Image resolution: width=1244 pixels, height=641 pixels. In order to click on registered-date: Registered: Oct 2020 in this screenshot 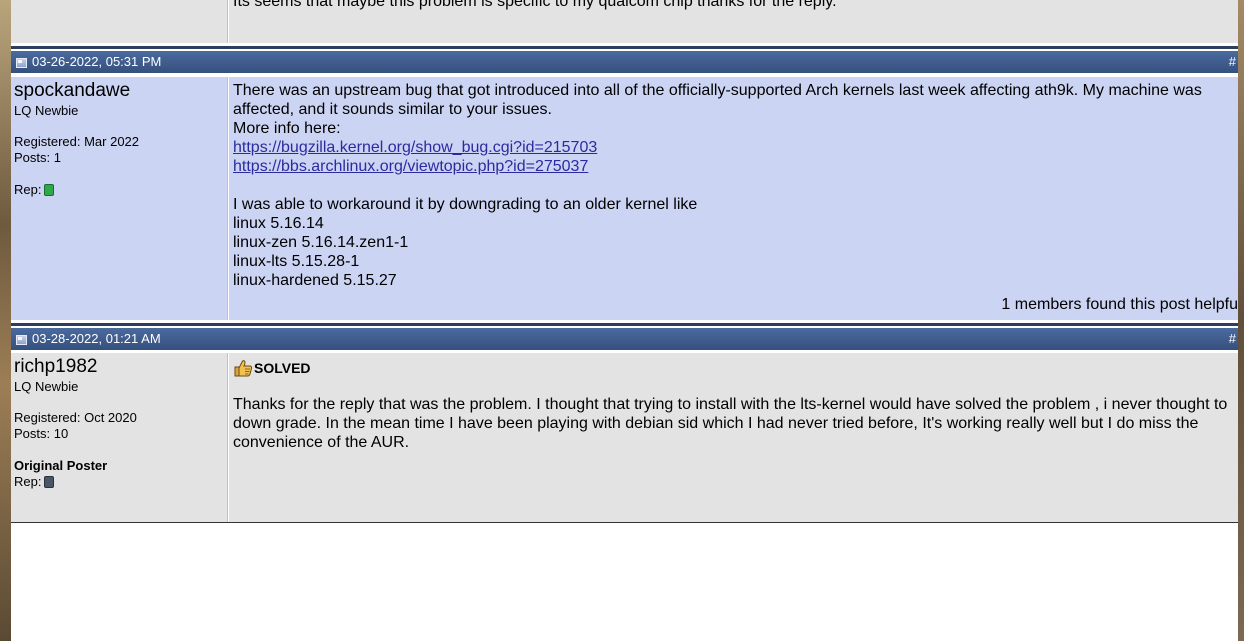, I will do `click(75, 417)`.